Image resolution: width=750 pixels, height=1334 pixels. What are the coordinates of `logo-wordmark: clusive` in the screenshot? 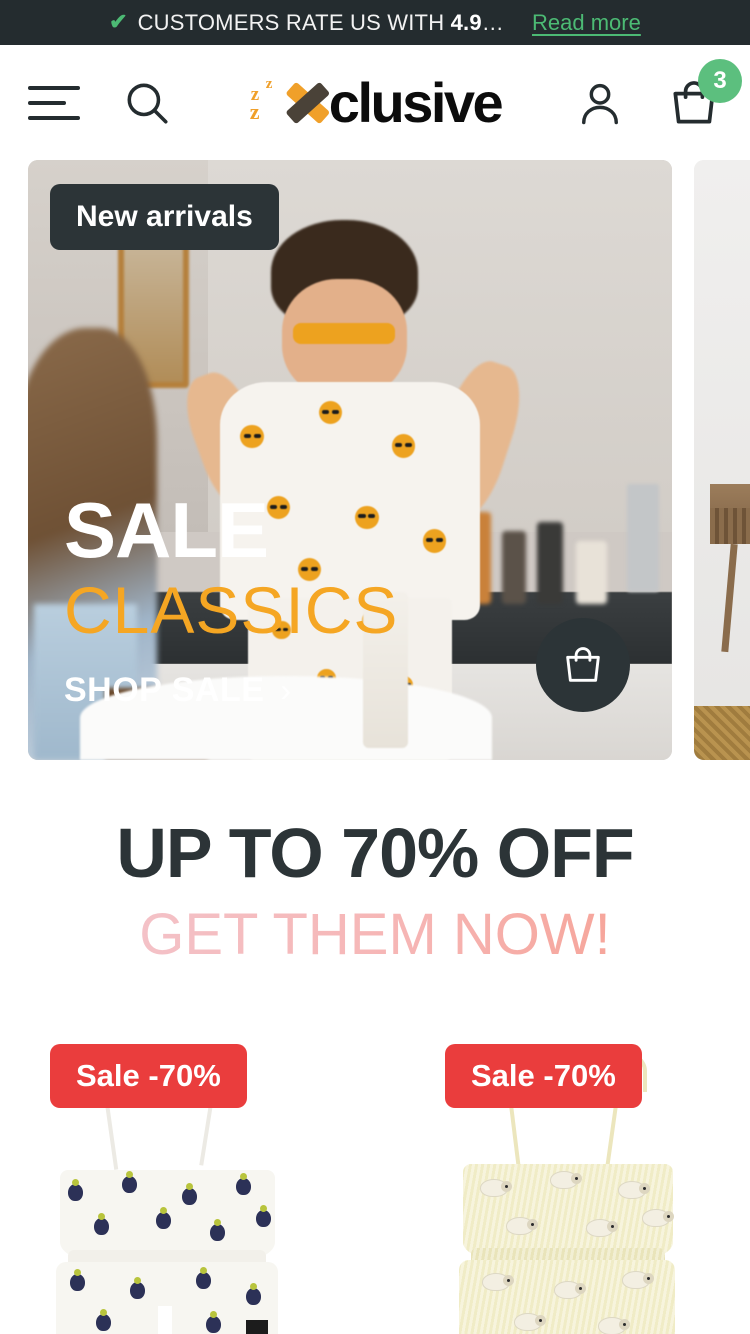 It's located at (416, 102).